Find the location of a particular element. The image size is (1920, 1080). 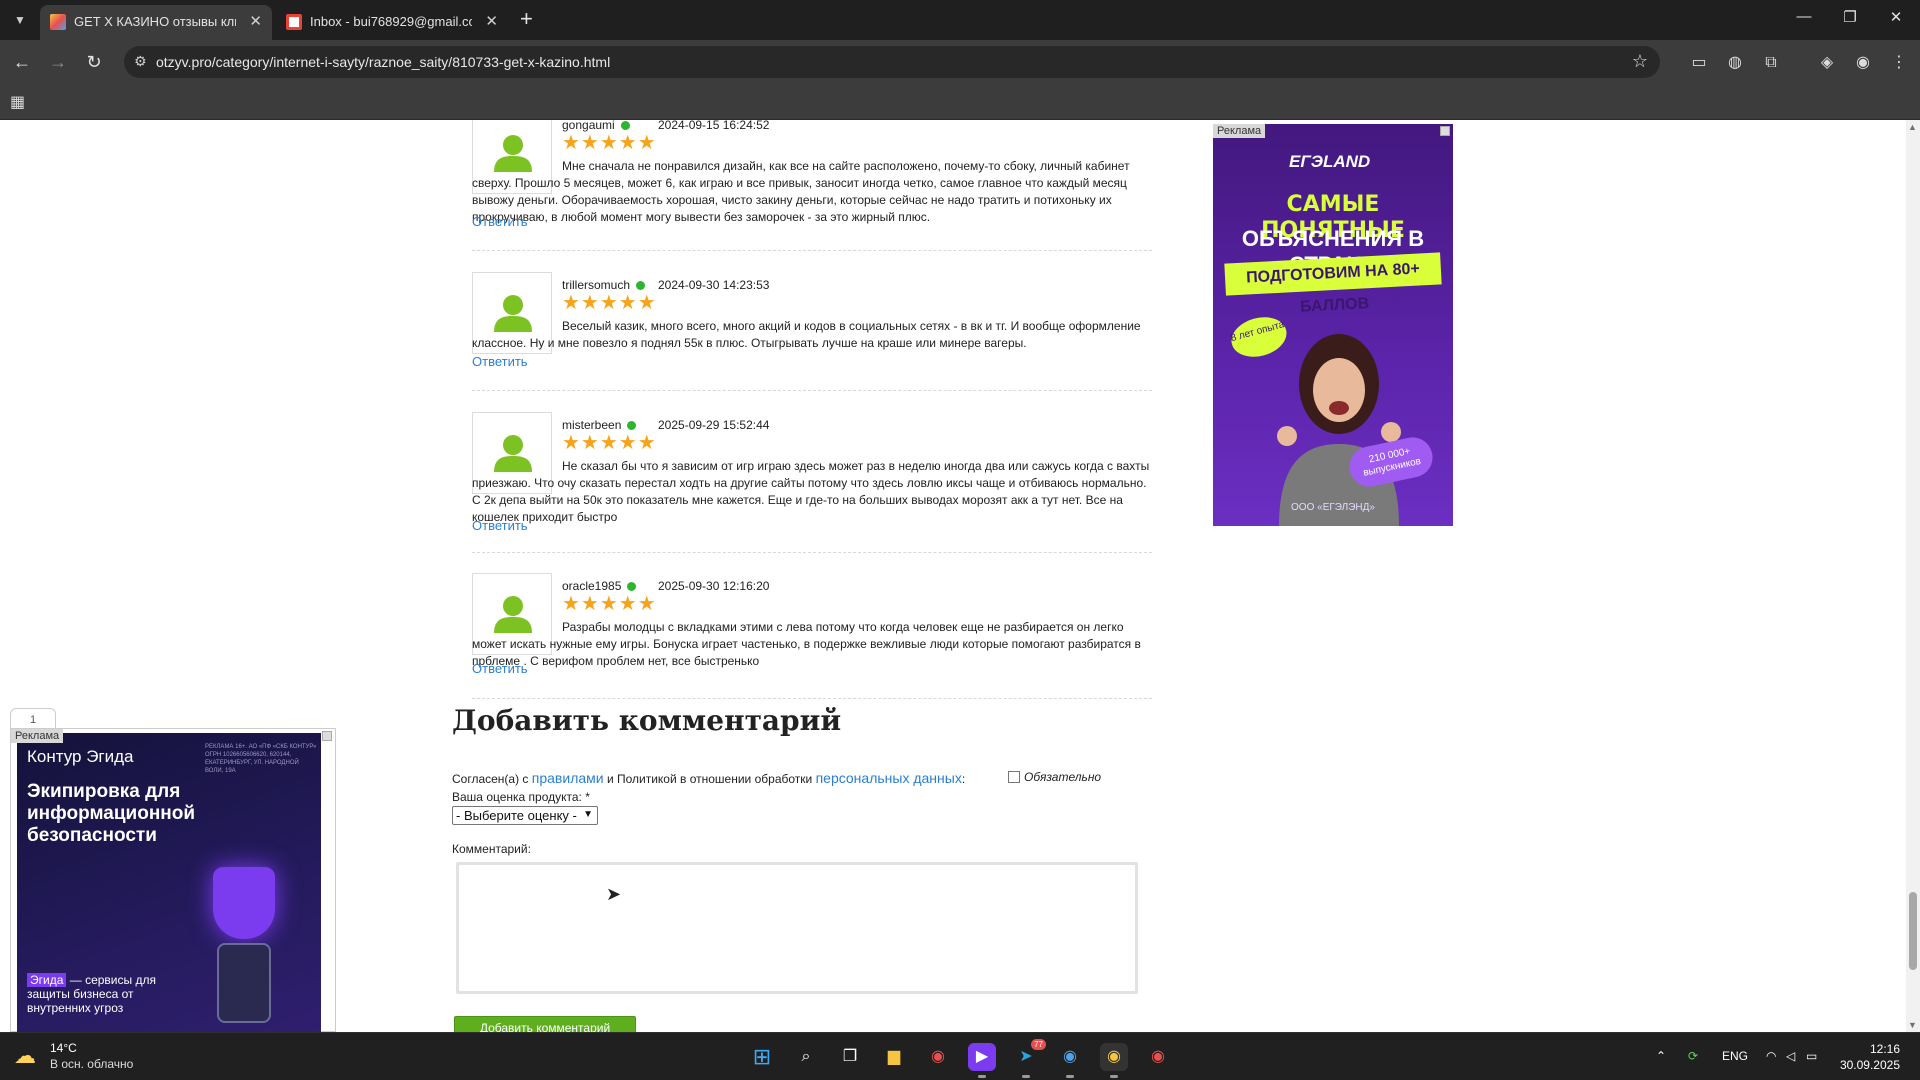

rules-link: правилами is located at coordinates (568, 778).